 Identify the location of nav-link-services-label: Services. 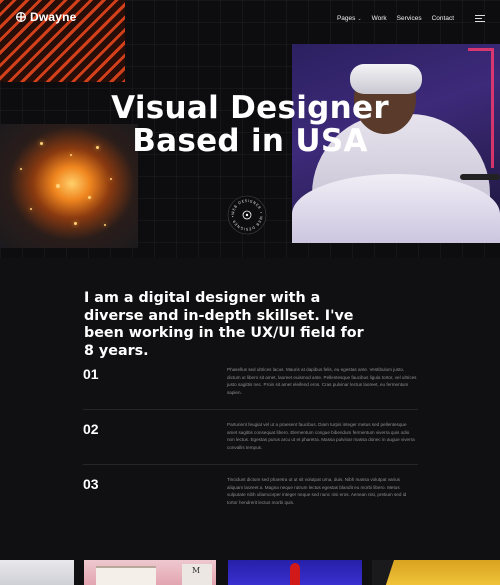
(409, 18).